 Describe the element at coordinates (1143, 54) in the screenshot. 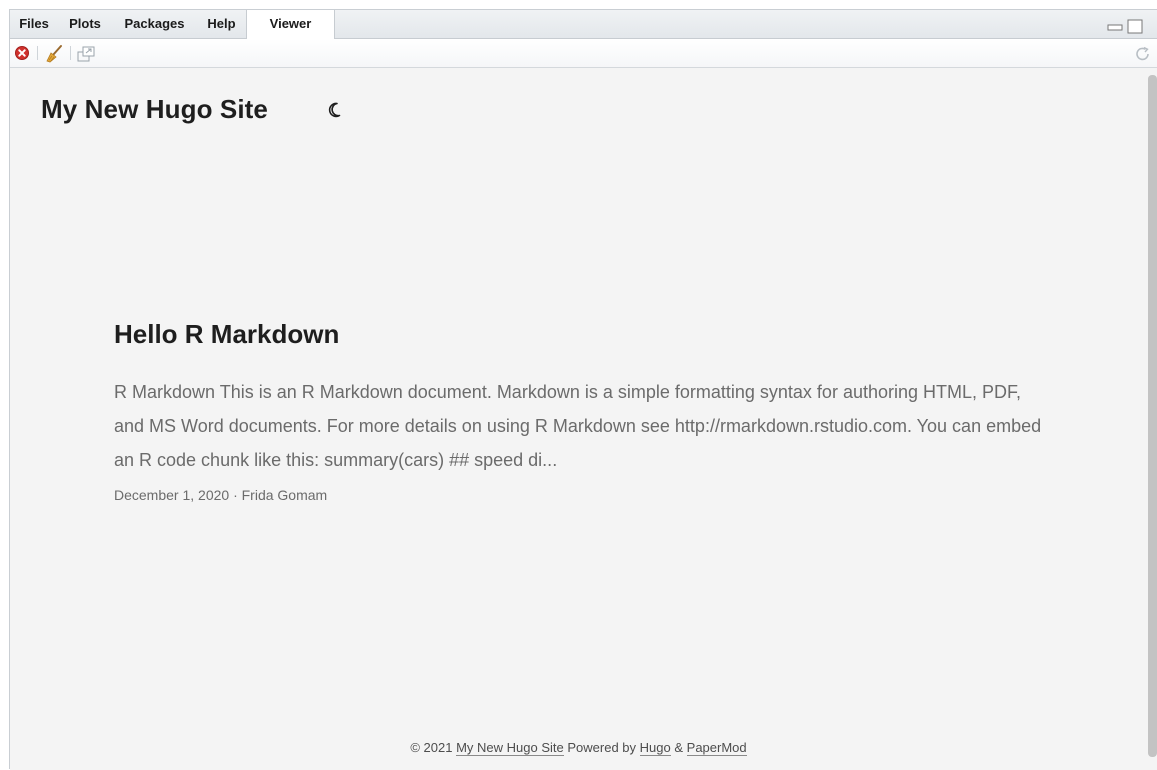

I see `refresh-icon` at that location.